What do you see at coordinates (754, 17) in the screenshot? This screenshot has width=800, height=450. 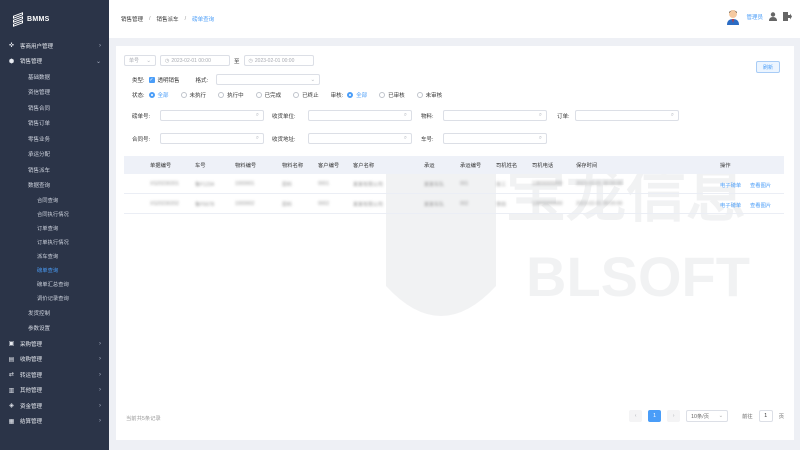 I see `user-name: 管理员` at bounding box center [754, 17].